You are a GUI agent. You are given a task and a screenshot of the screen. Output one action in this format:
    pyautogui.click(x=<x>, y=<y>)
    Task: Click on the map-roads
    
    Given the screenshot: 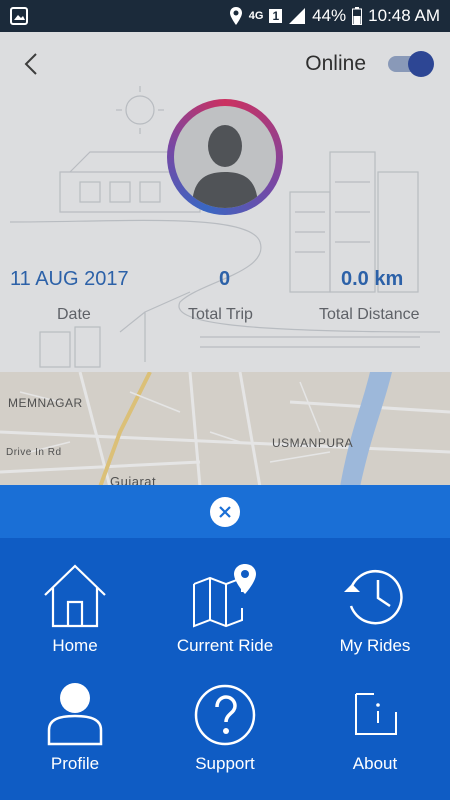 What is the action you would take?
    pyautogui.click(x=225, y=429)
    